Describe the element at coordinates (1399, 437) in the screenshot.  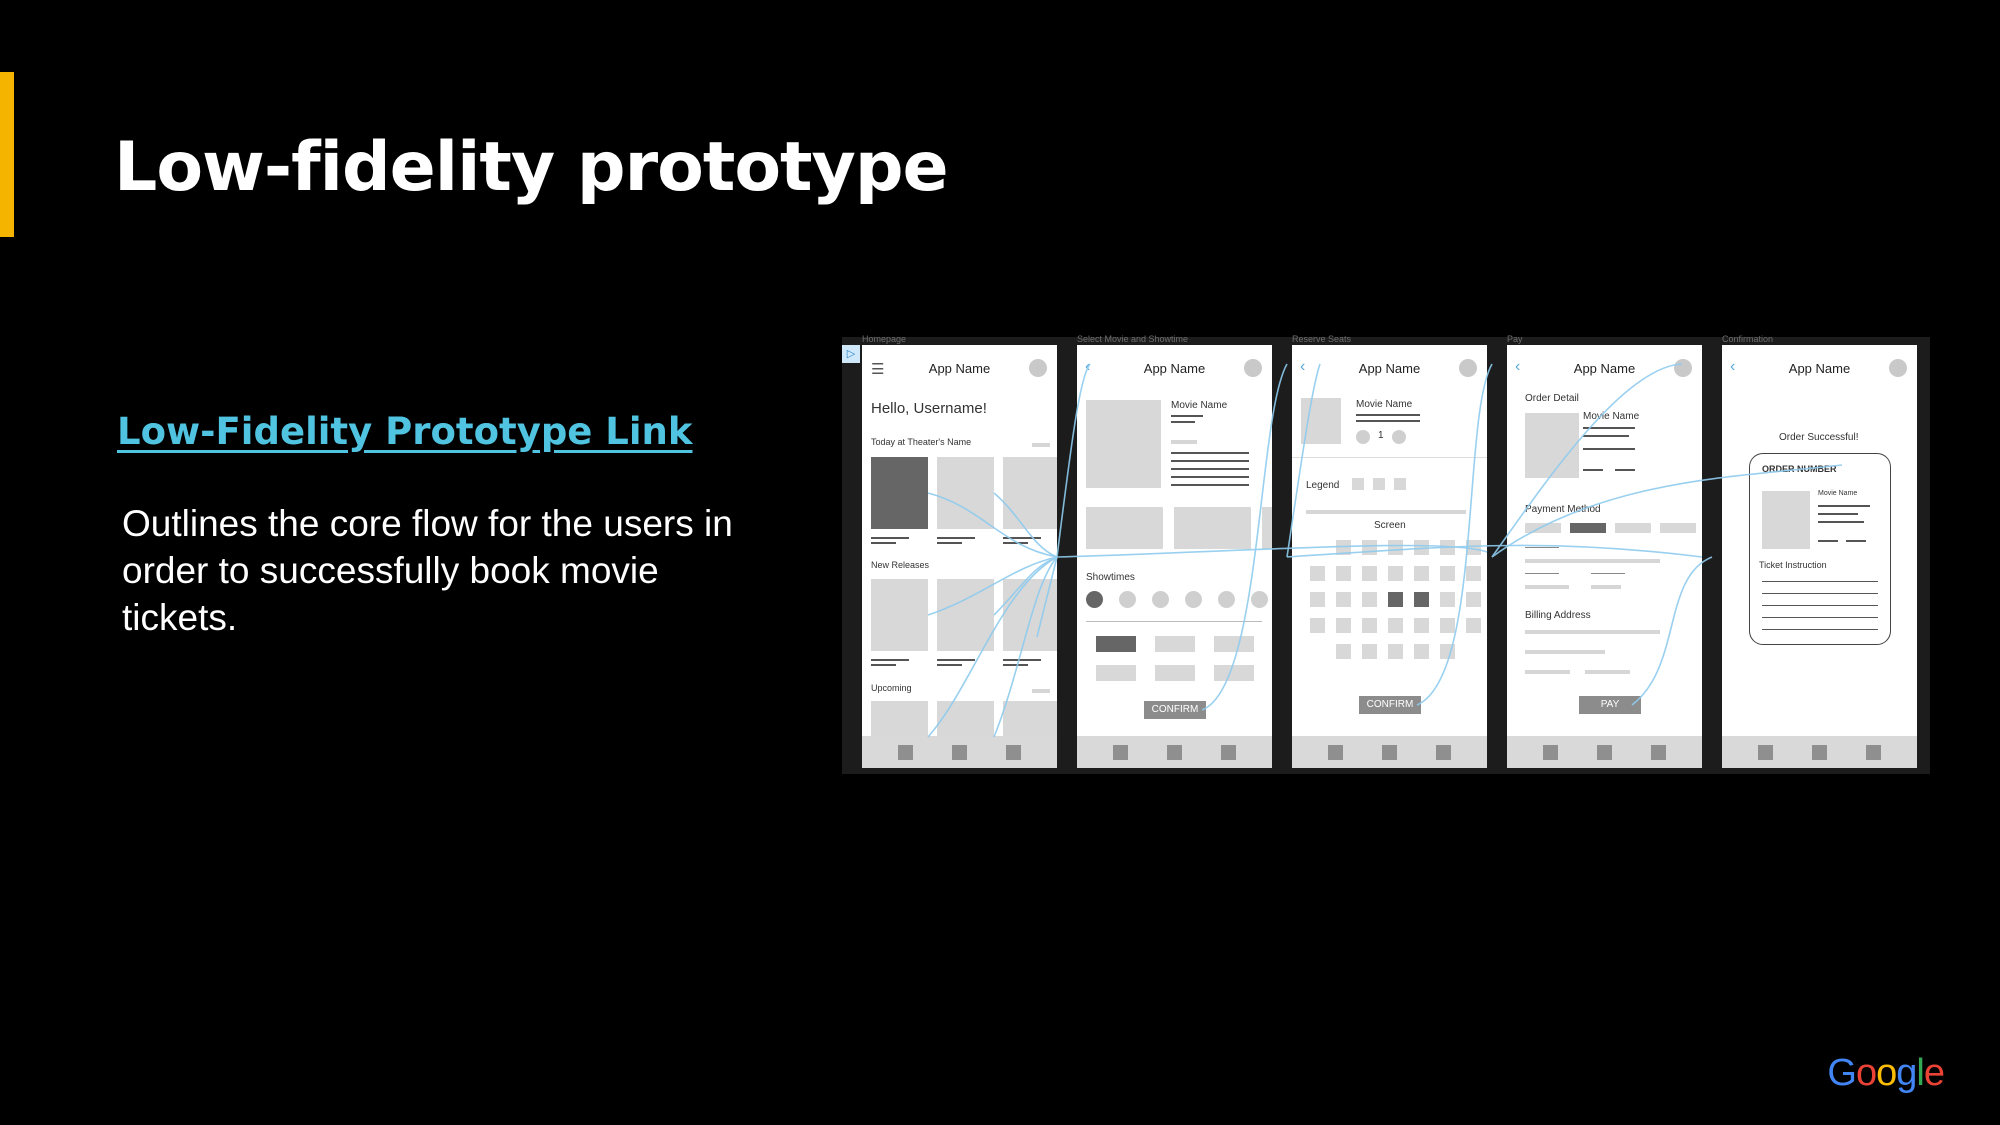
I see `increase-icon` at that location.